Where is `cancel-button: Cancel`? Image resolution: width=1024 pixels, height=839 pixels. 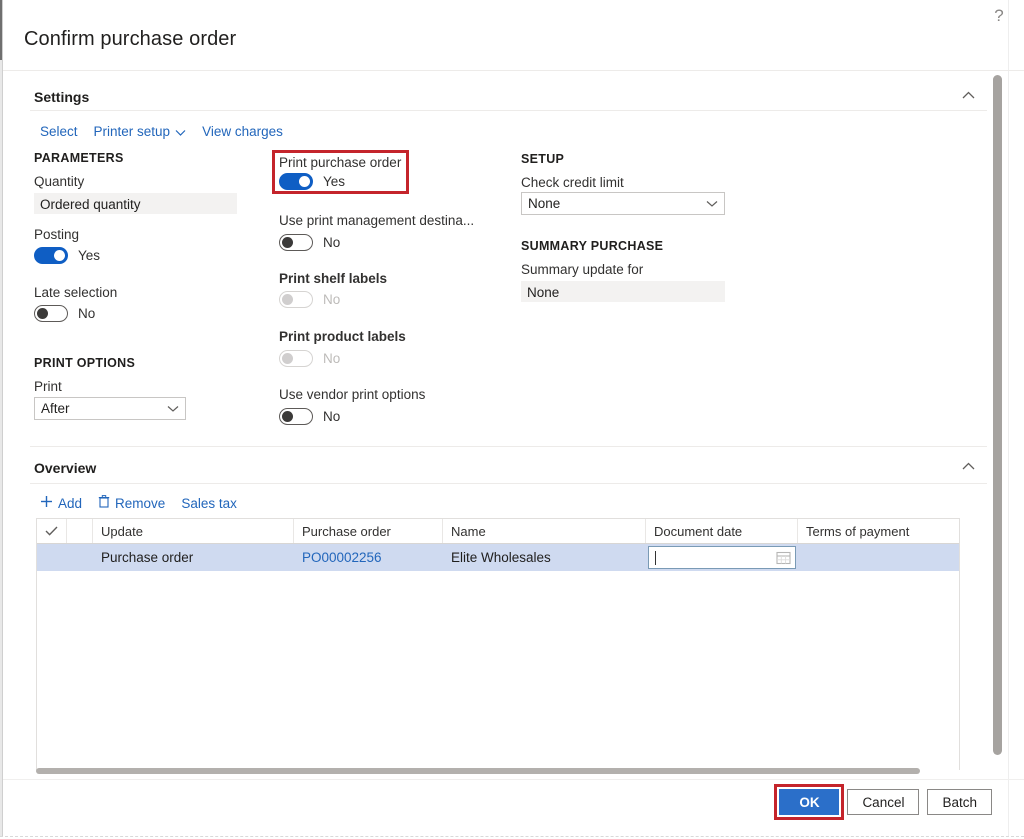 cancel-button: Cancel is located at coordinates (883, 802).